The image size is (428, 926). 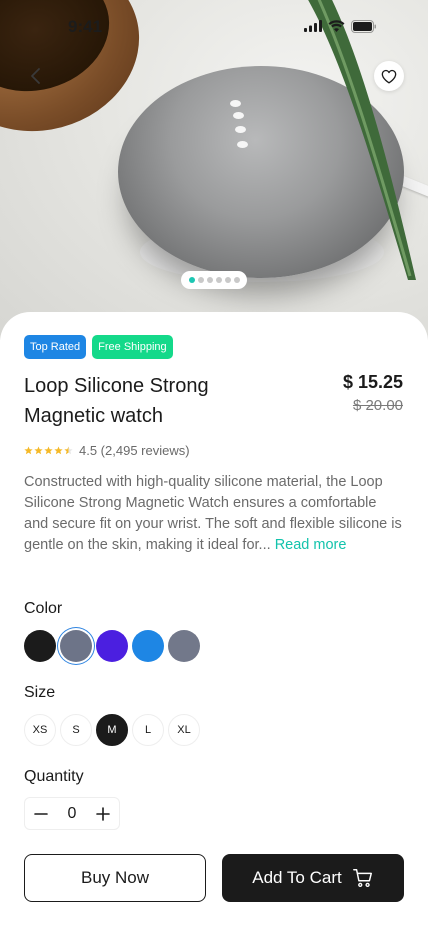 What do you see at coordinates (132, 347) in the screenshot?
I see `free-shipping-badge: Free Shipping` at bounding box center [132, 347].